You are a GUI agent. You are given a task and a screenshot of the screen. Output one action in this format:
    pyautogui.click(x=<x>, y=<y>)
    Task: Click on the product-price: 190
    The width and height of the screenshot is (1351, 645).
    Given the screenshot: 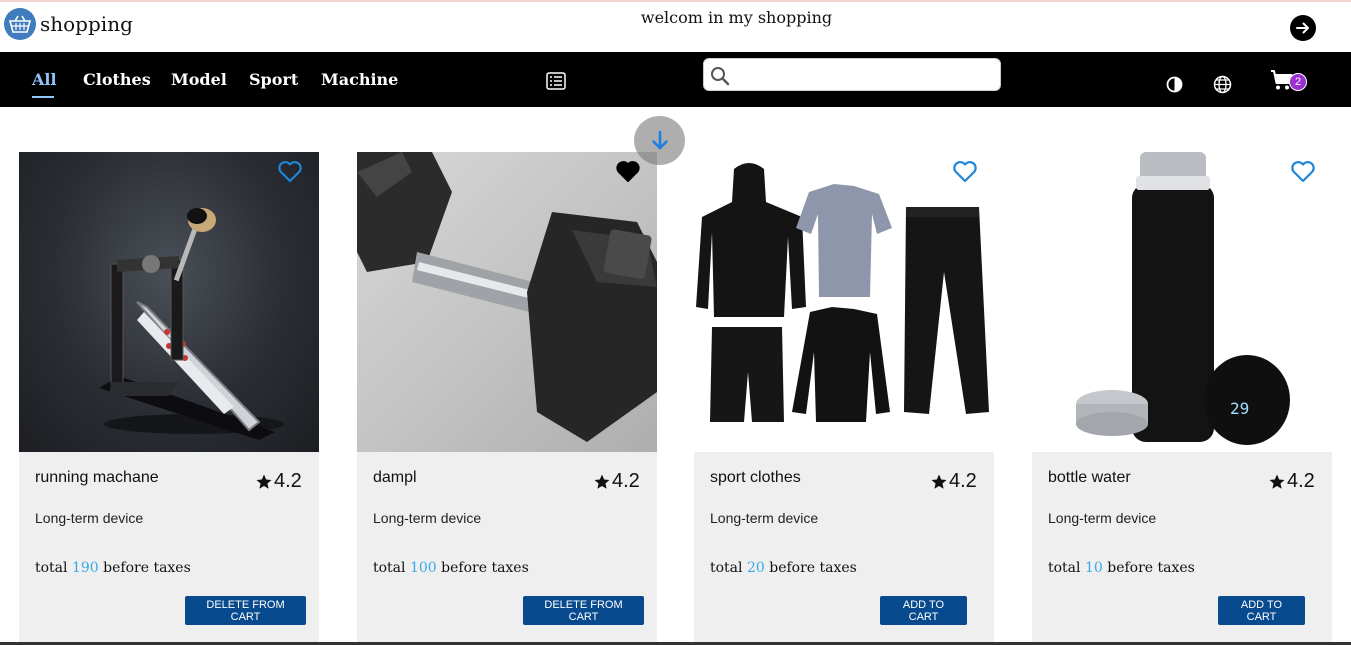 What is the action you would take?
    pyautogui.click(x=85, y=568)
    